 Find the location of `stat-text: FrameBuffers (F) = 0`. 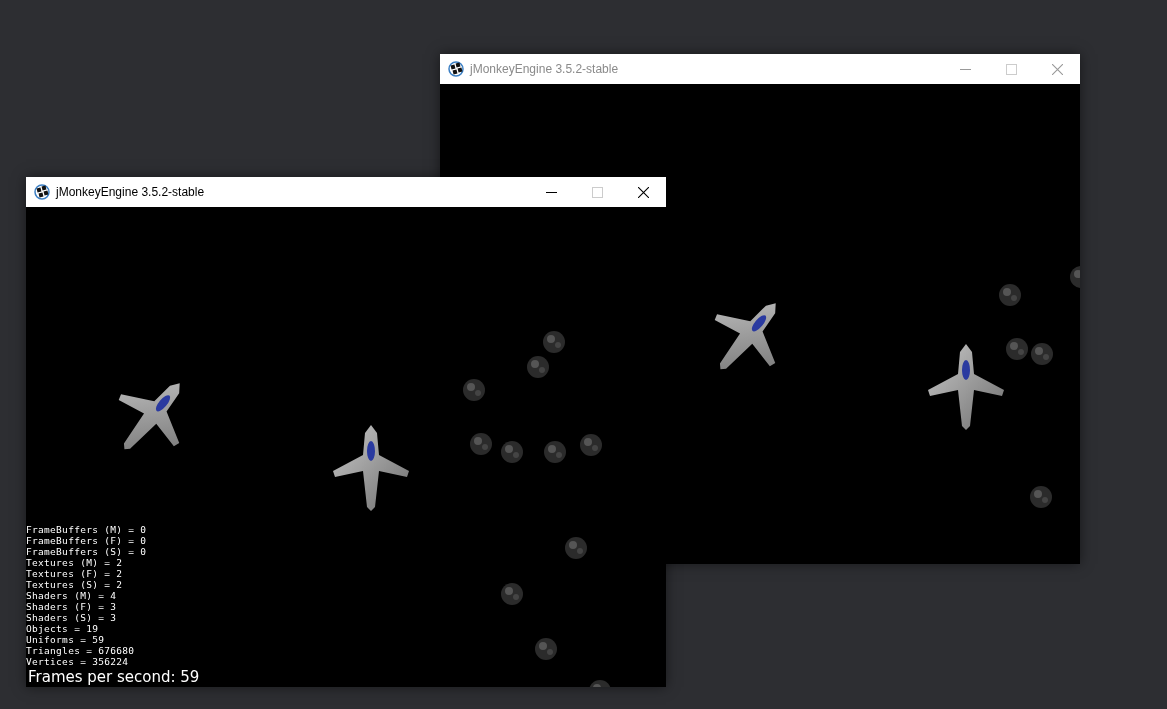

stat-text: FrameBuffers (F) = 0 is located at coordinates (87, 540).